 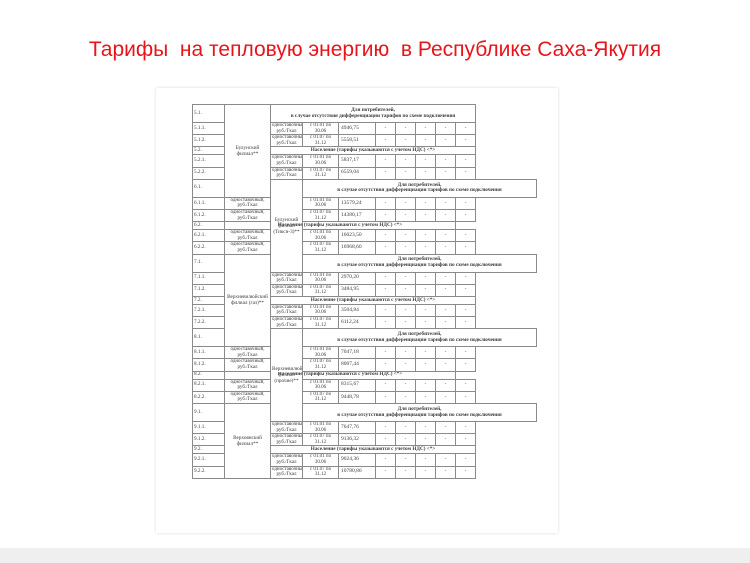 What do you see at coordinates (375, 555) in the screenshot?
I see `bottom-bar` at bounding box center [375, 555].